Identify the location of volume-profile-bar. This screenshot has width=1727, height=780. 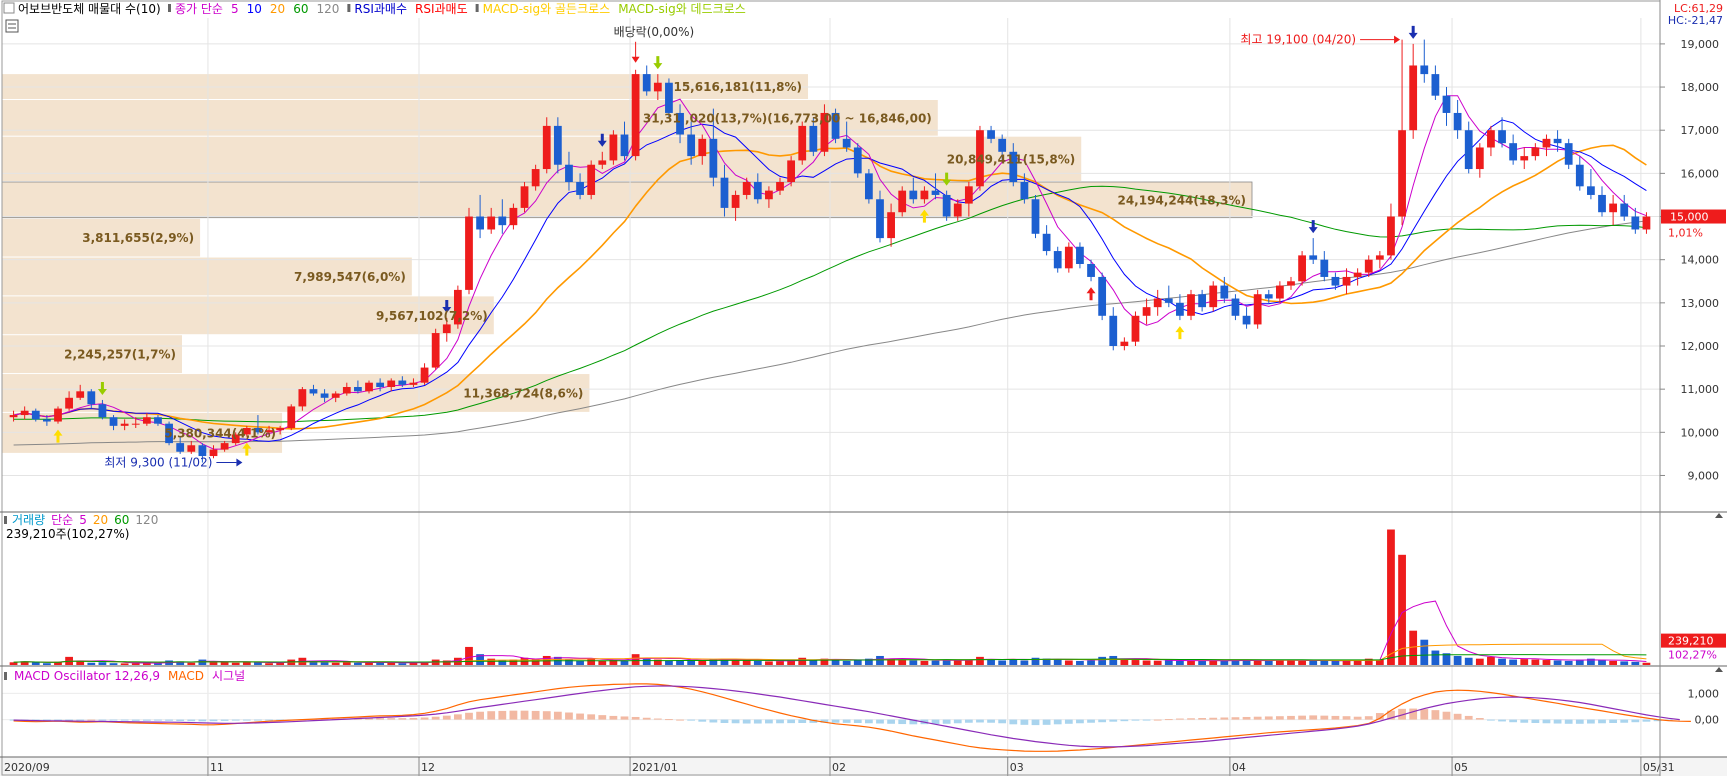
(542, 158).